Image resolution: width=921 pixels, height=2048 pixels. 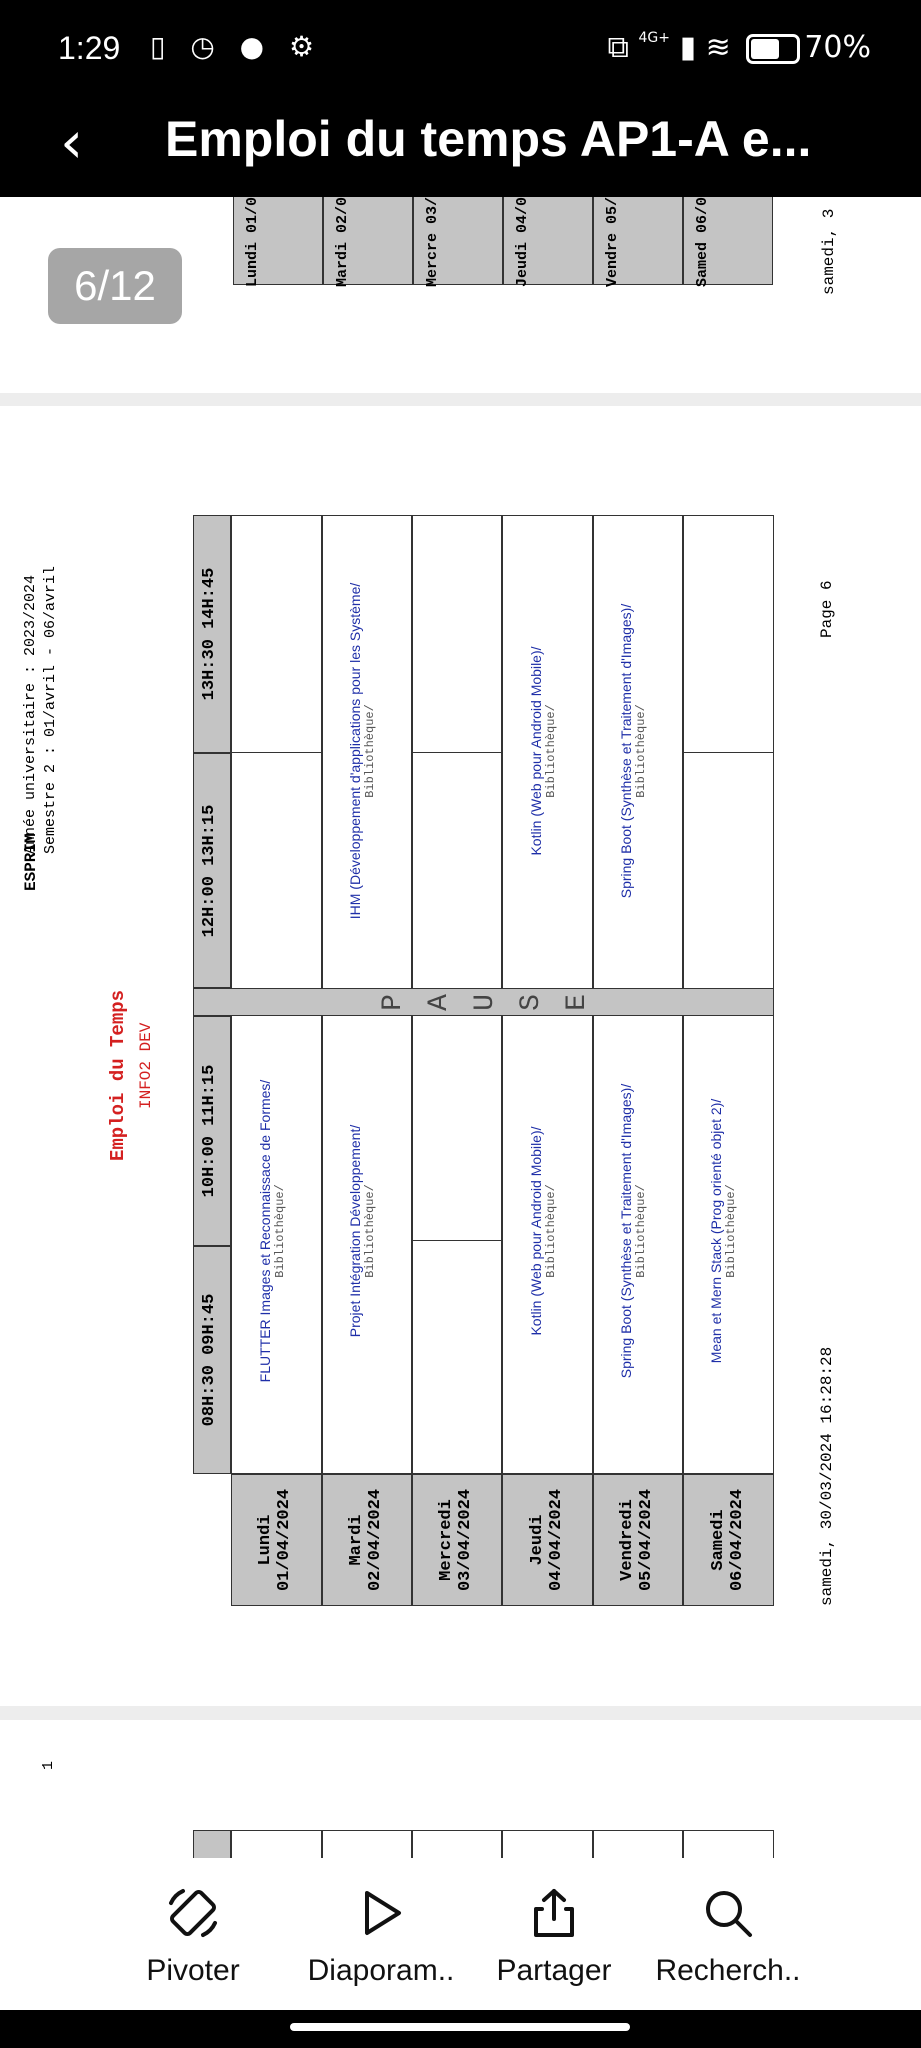 What do you see at coordinates (739, 47) in the screenshot?
I see `status-right: ⧉ 4G+ ▮ ≋ 70%` at bounding box center [739, 47].